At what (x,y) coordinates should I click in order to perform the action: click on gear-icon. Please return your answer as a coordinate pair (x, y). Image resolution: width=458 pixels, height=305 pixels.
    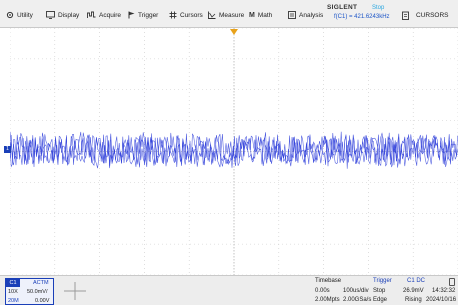
    Looking at the image, I should click on (10, 15).